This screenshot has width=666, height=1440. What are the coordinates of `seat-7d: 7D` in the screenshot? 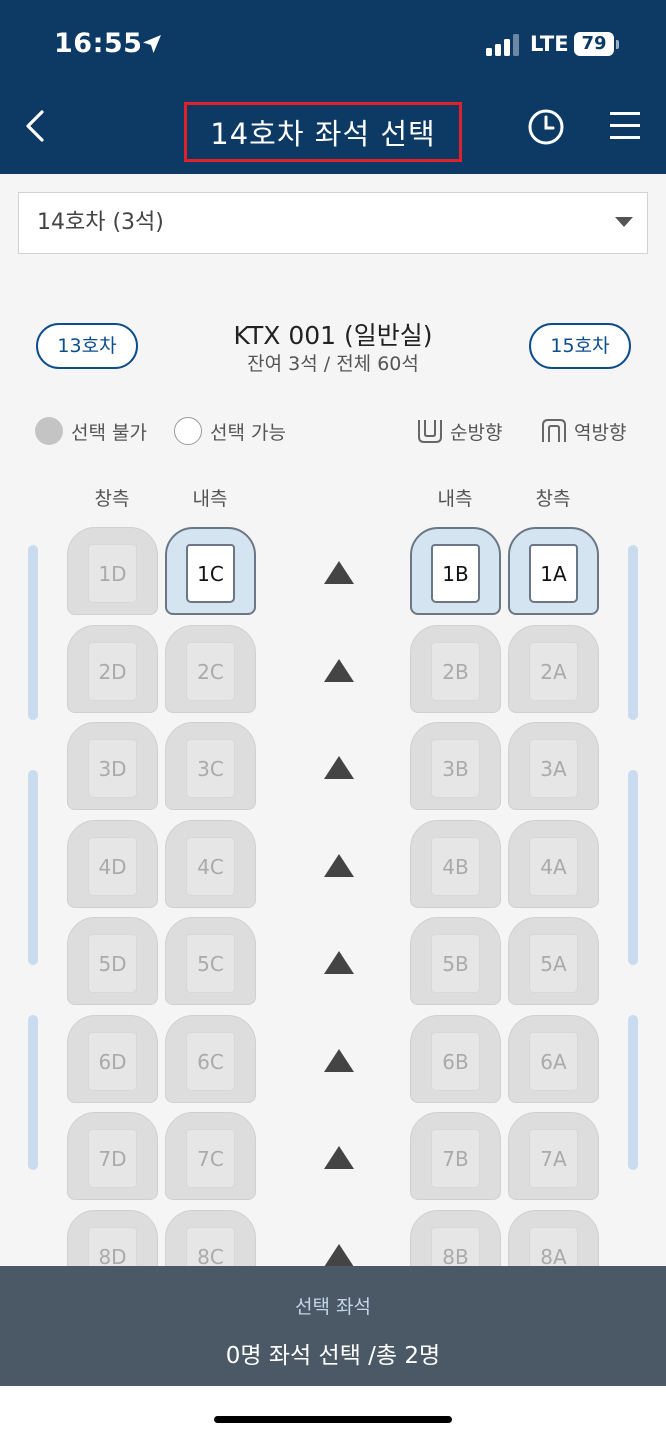 It's located at (112, 1156).